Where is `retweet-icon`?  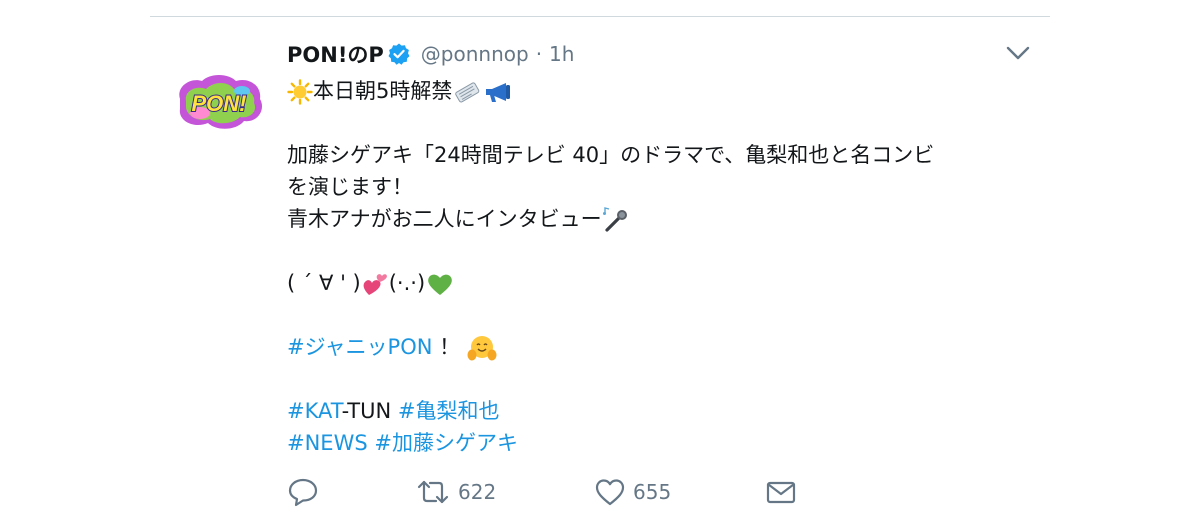 retweet-icon is located at coordinates (433, 492).